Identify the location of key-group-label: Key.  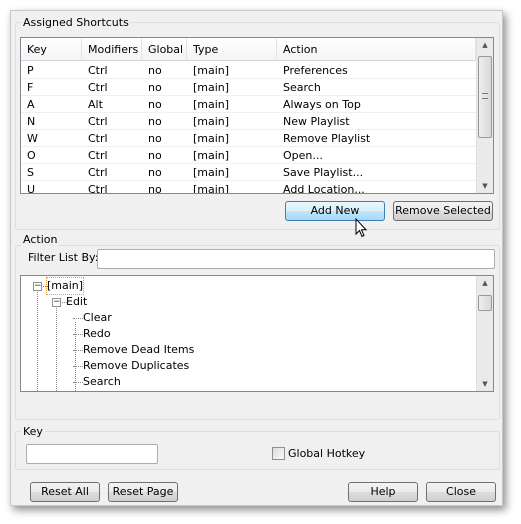
(33, 431).